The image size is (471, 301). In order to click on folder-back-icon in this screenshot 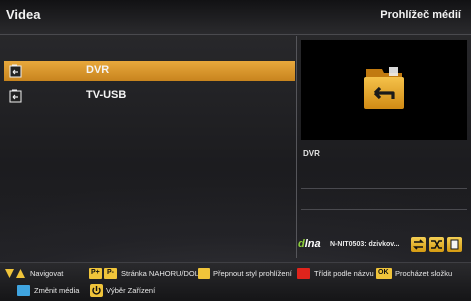, I will do `click(384, 88)`.